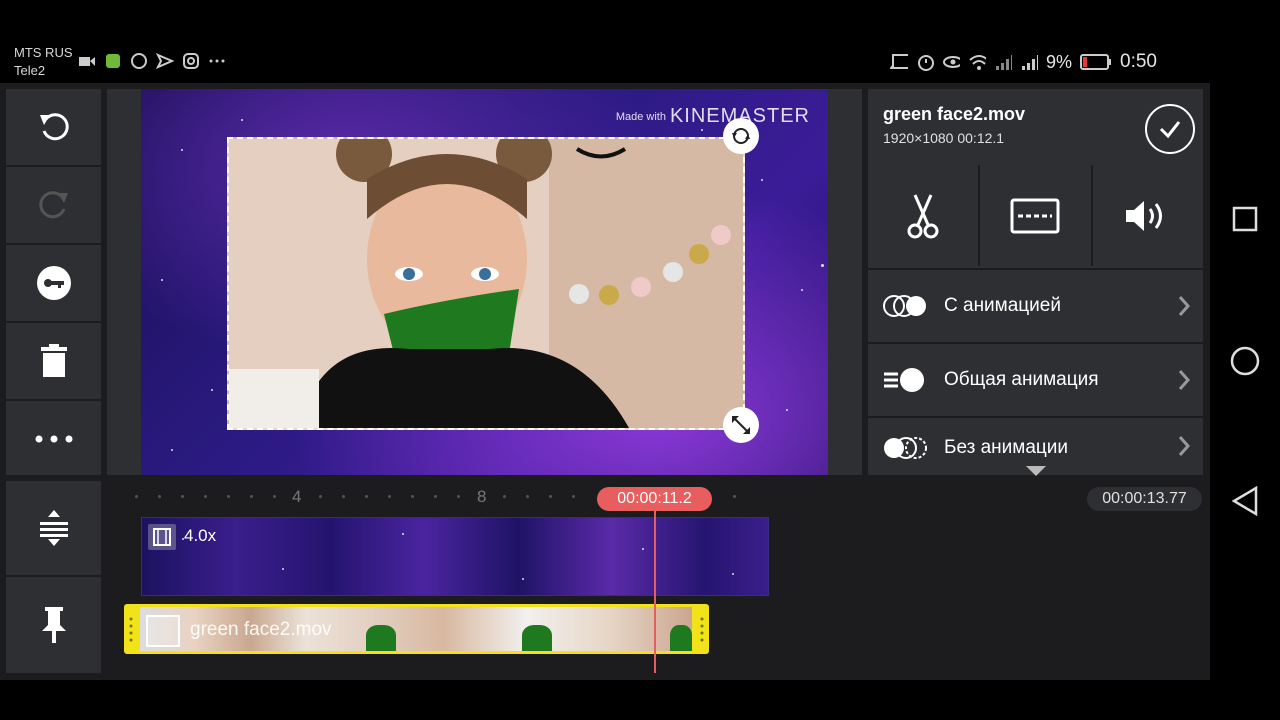  Describe the element at coordinates (951, 62) in the screenshot. I see `eye-icon` at that location.